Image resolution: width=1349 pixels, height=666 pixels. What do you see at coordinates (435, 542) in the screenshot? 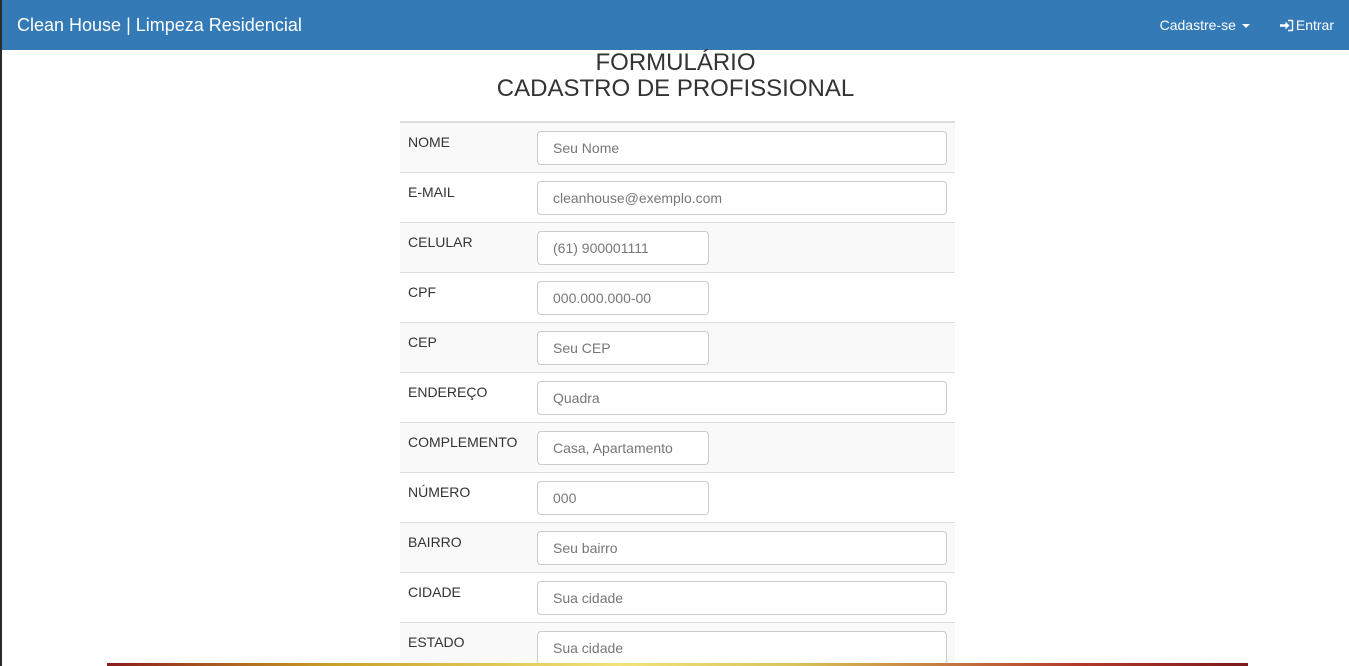
I see `field-label: BAIRRO` at bounding box center [435, 542].